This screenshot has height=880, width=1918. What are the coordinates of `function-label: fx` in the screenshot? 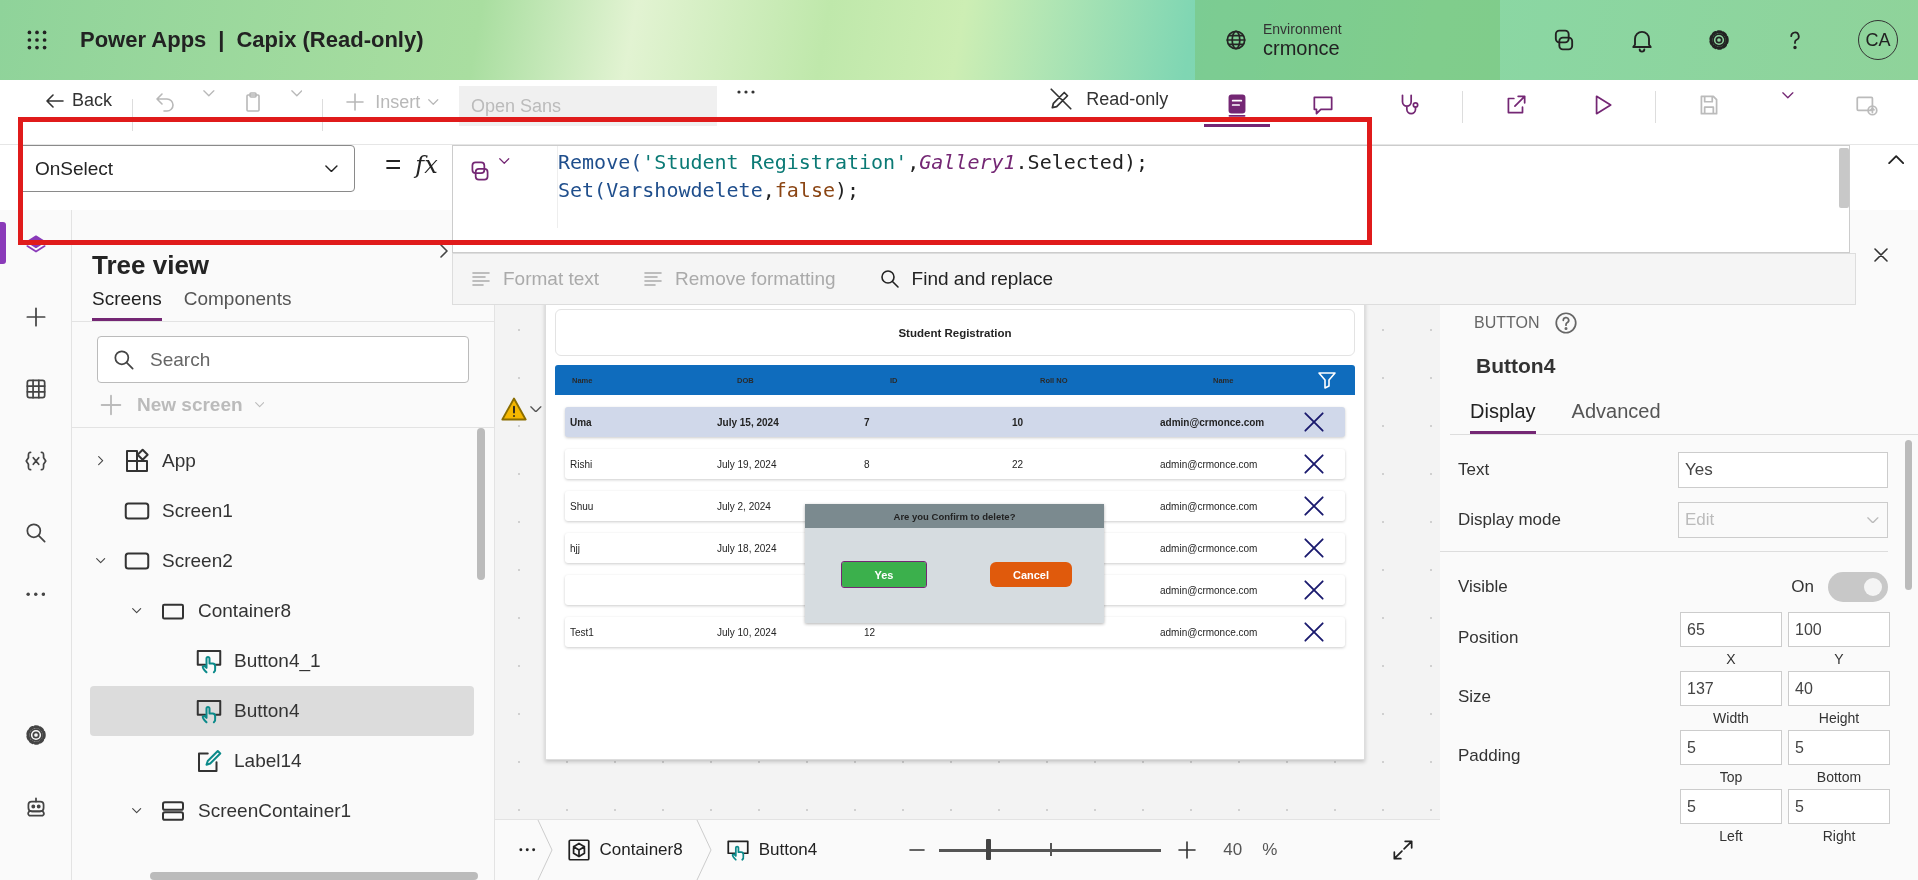 It's located at (426, 165).